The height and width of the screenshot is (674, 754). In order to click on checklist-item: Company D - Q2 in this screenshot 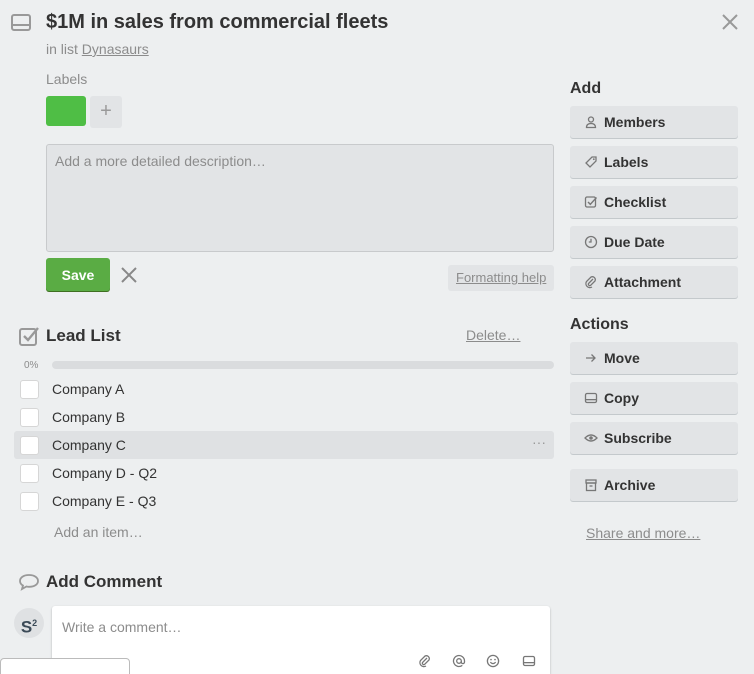, I will do `click(284, 473)`.